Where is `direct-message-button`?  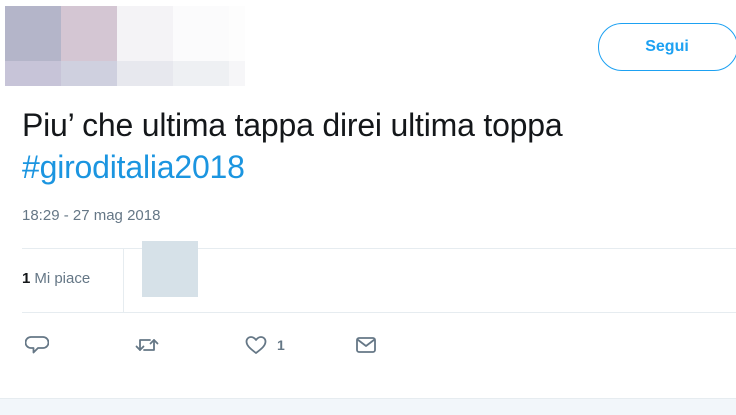
direct-message-button is located at coordinates (366, 345).